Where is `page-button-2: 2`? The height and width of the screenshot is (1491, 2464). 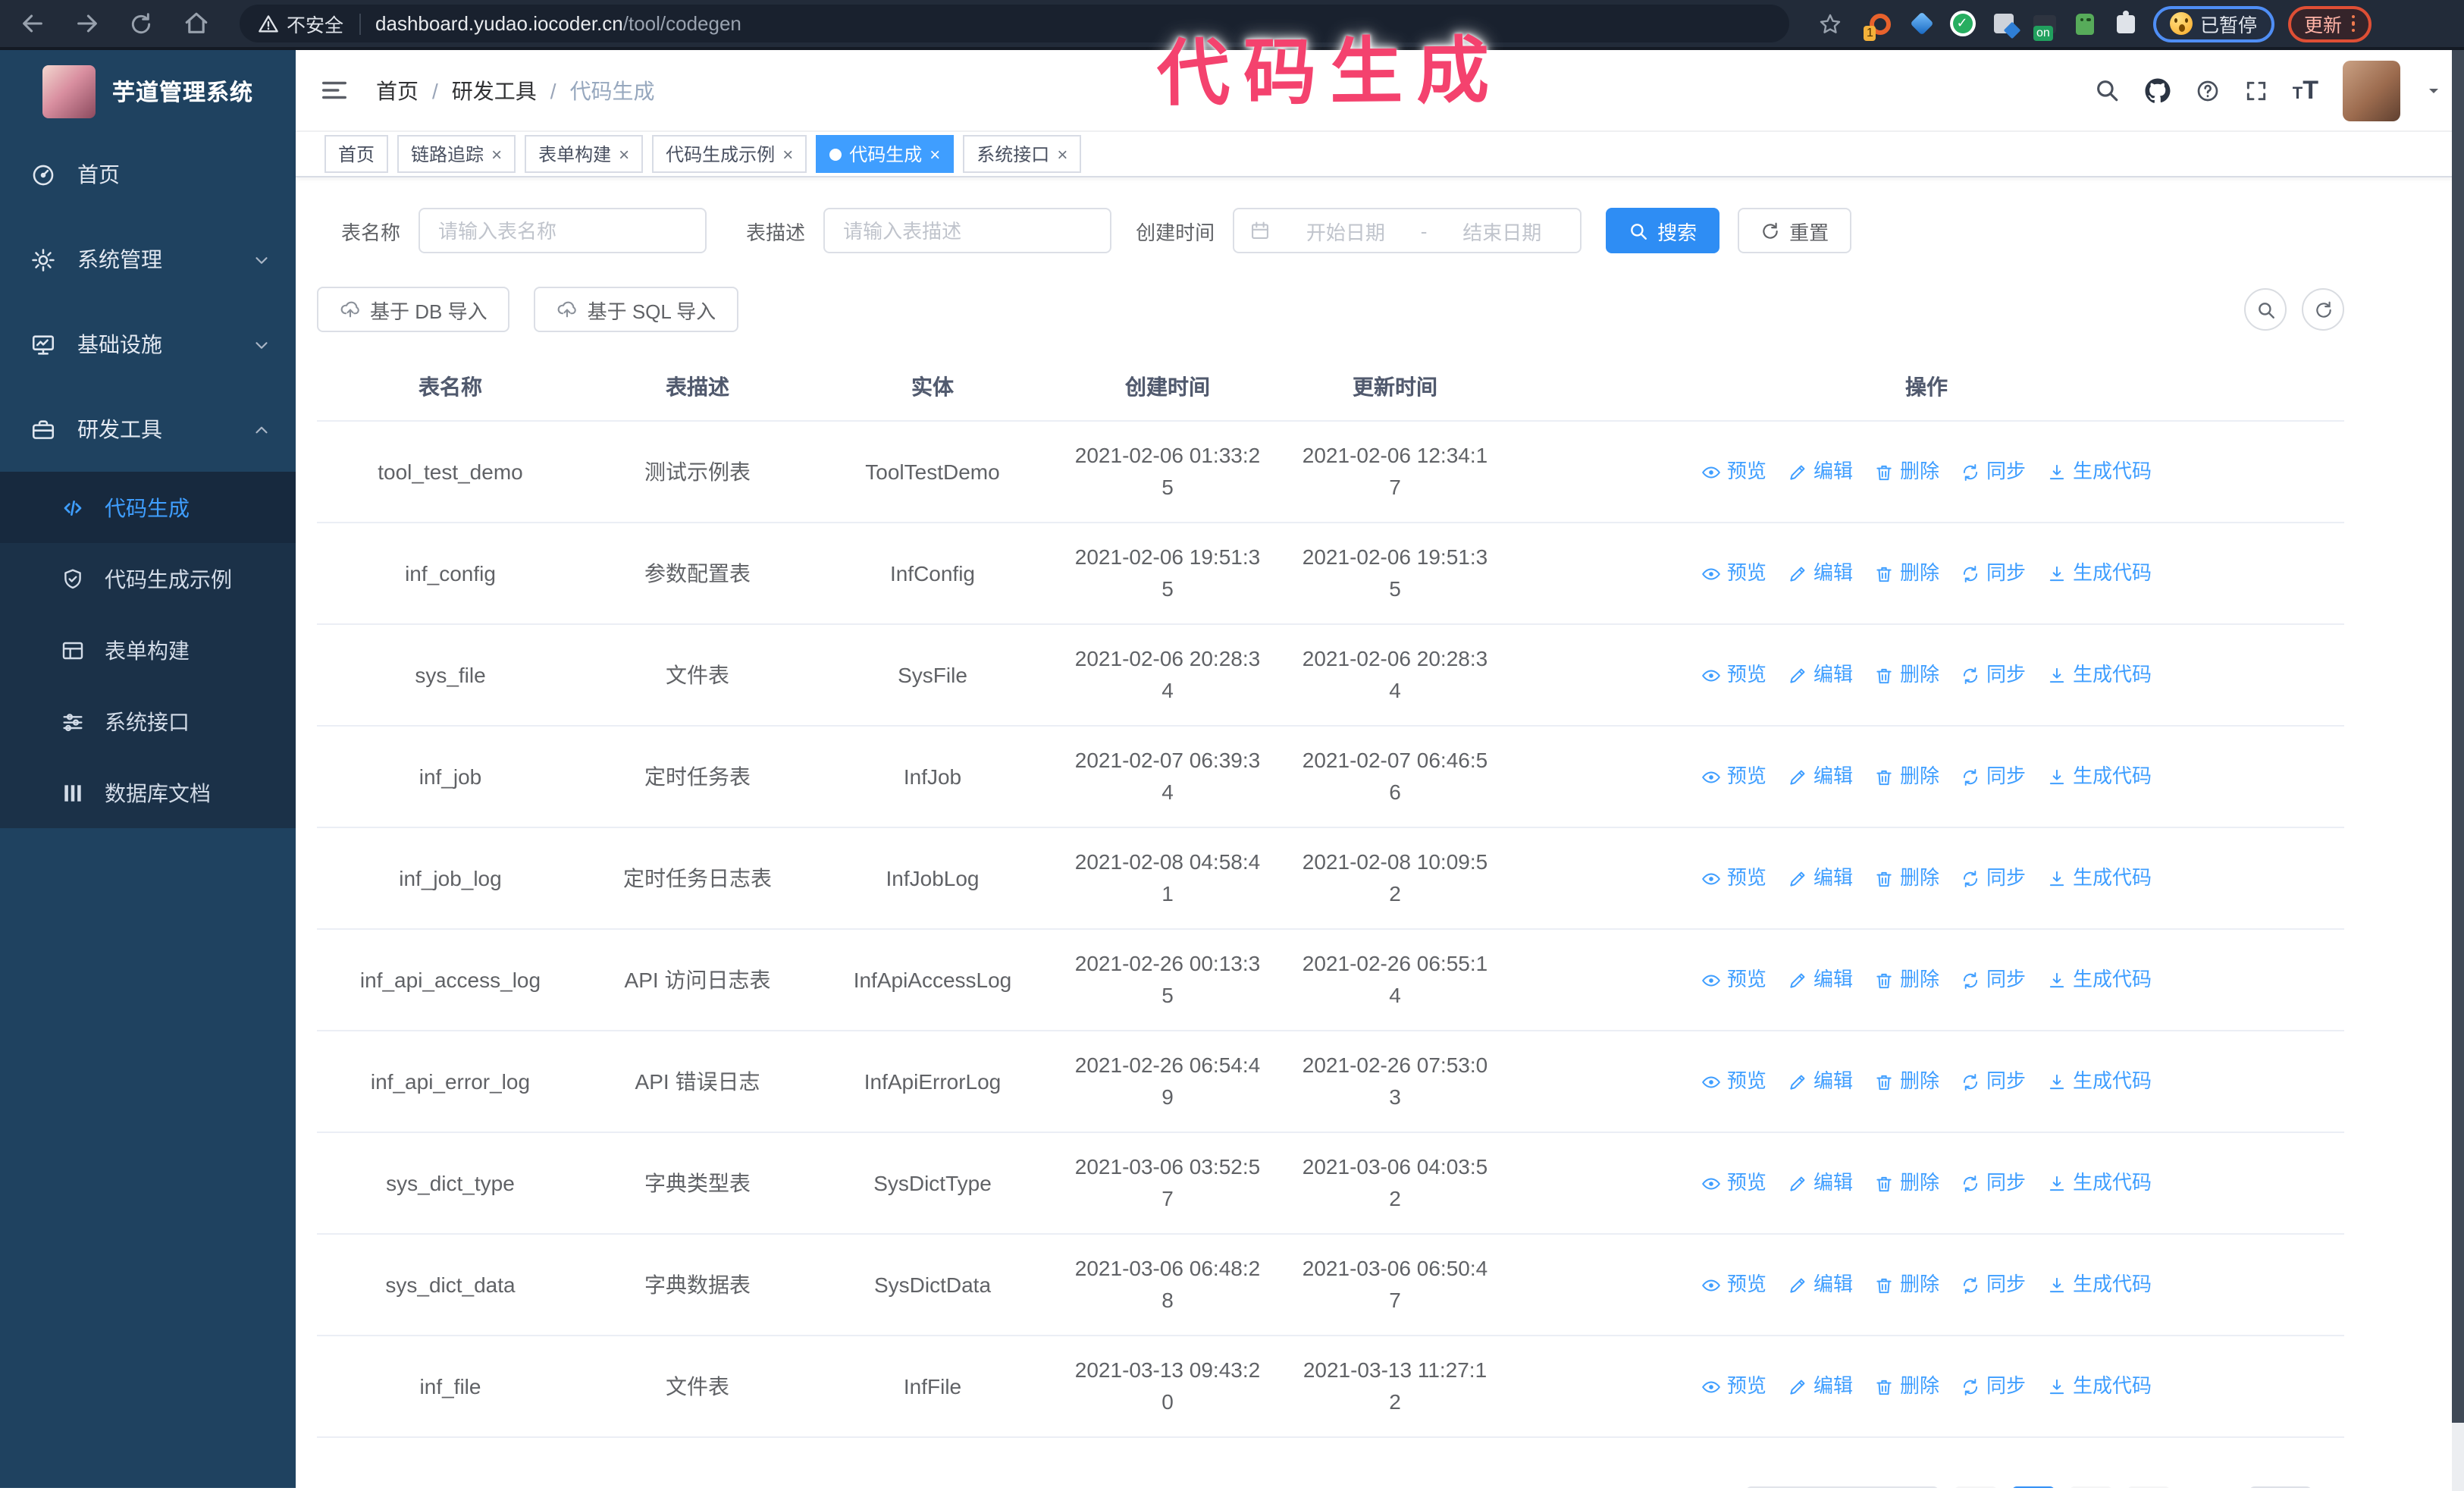 page-button-2: 2 is located at coordinates (2090, 1487).